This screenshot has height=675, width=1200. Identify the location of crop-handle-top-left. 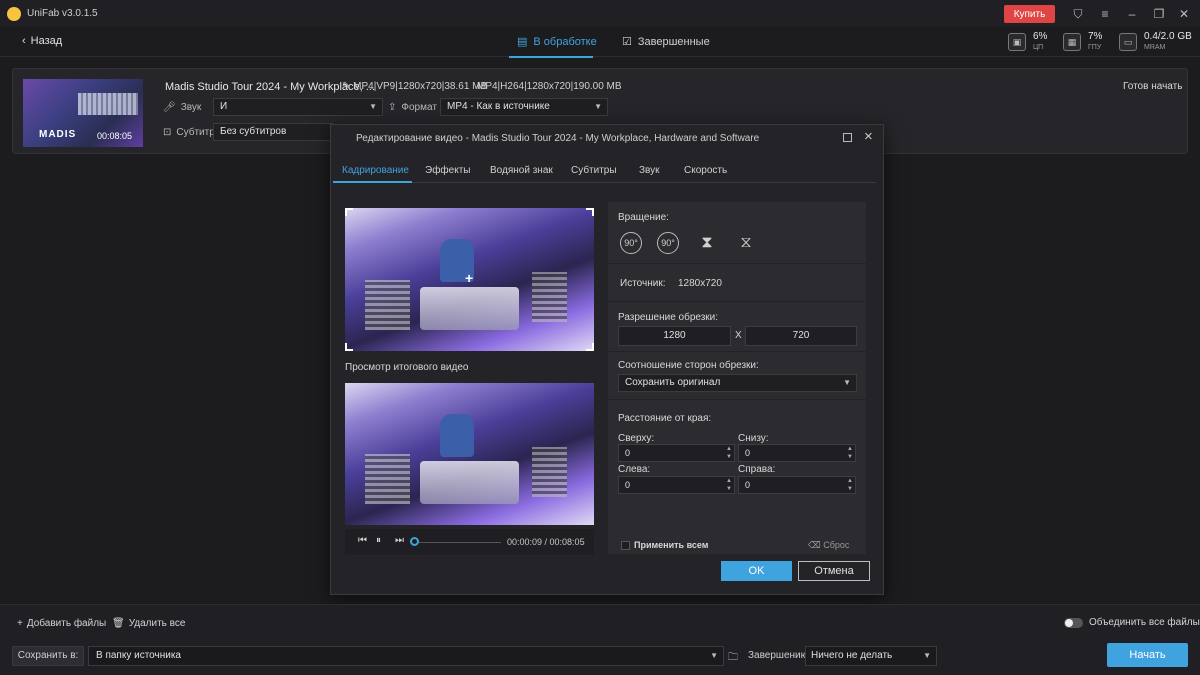
(349, 212).